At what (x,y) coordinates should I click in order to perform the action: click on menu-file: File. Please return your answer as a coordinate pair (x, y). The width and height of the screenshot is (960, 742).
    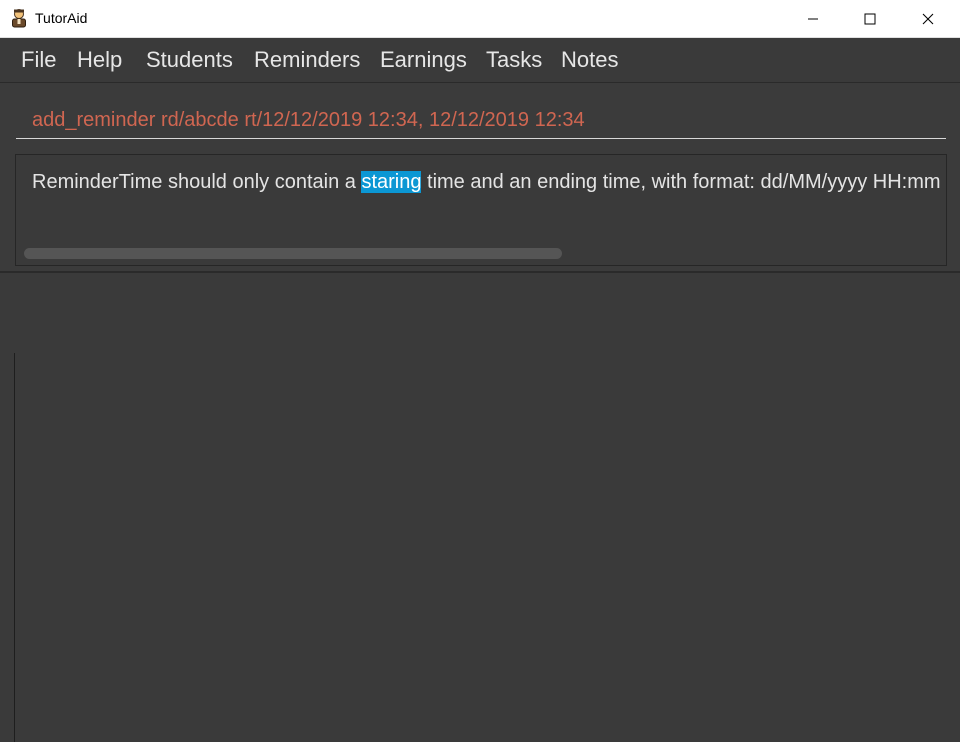
    Looking at the image, I should click on (38, 60).